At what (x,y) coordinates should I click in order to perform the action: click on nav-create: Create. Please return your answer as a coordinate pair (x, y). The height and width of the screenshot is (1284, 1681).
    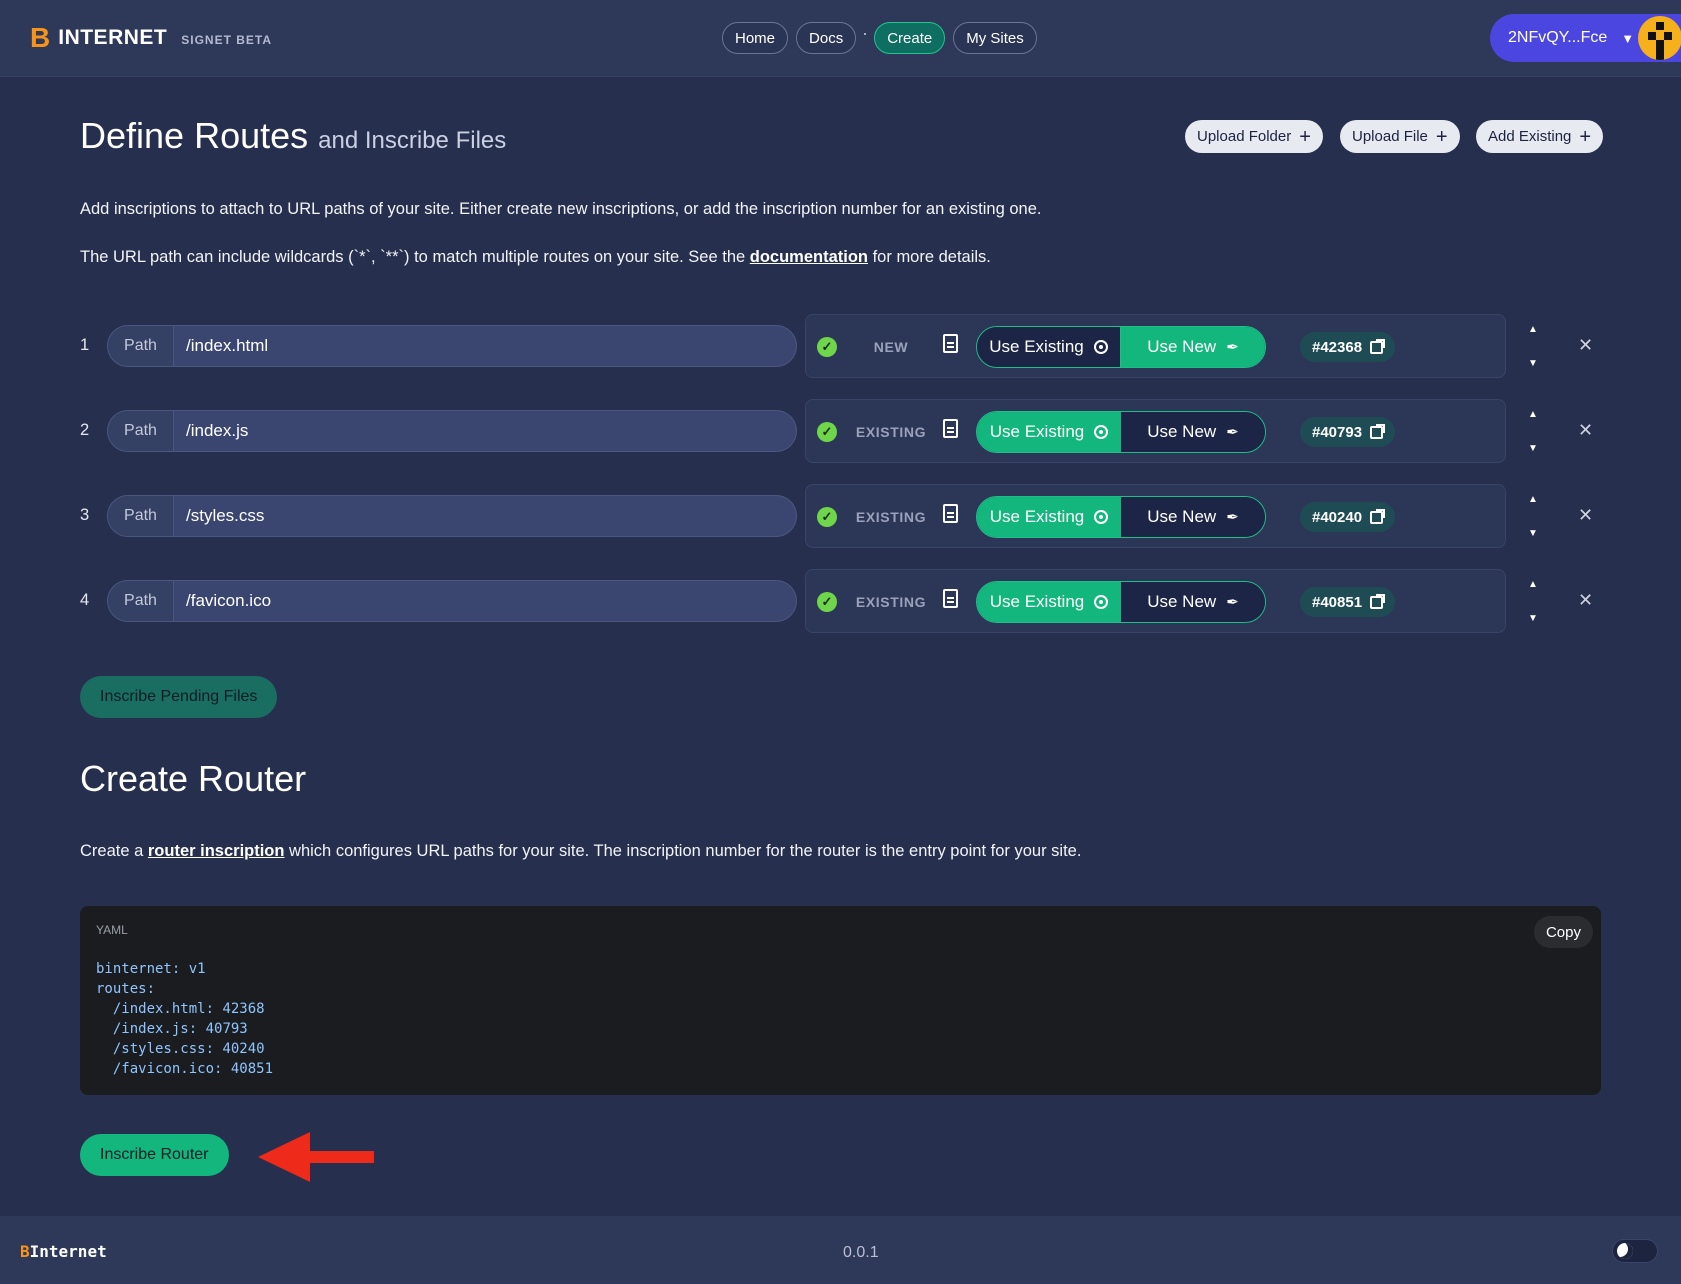
    Looking at the image, I should click on (910, 38).